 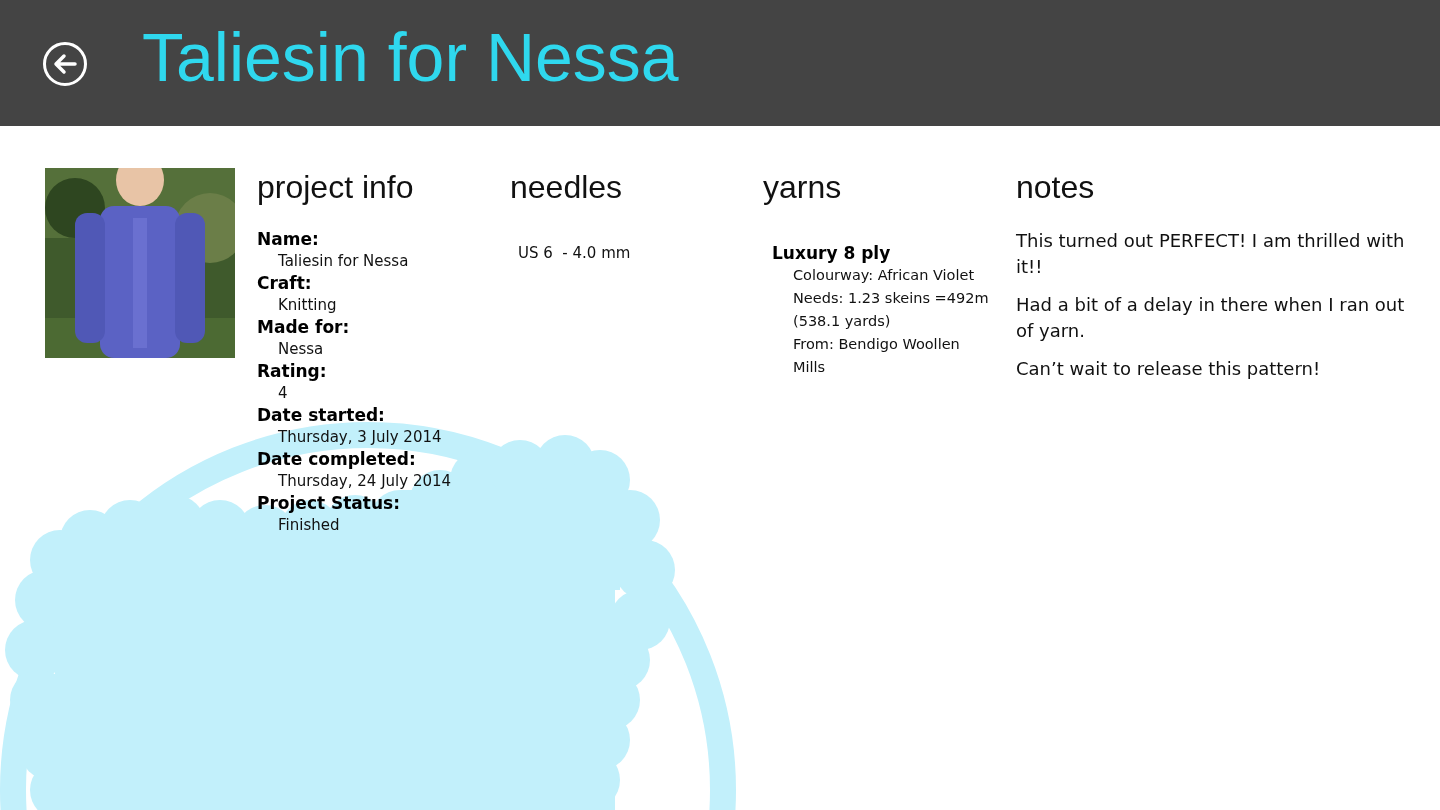 What do you see at coordinates (891, 310) in the screenshot?
I see `yarn-detail: Needs: 1.23 skeins =492m (538.1 yards)` at bounding box center [891, 310].